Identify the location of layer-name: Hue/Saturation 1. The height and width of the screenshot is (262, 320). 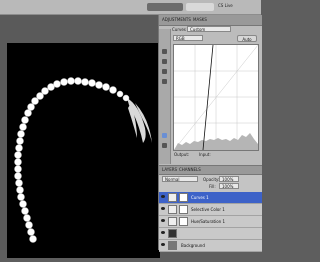
(208, 221).